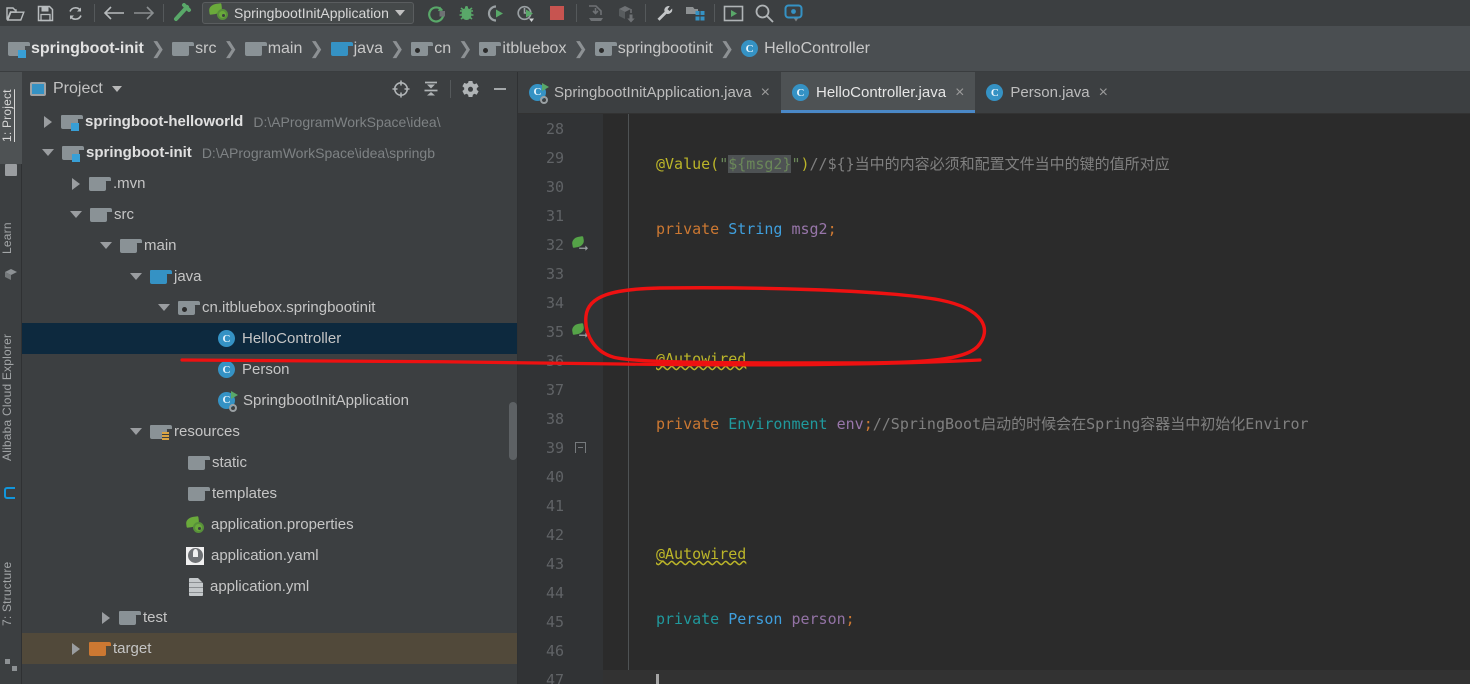 This screenshot has width=1470, height=684. Describe the element at coordinates (1047, 92) in the screenshot. I see `tab-person-java: C Person.java ×` at that location.